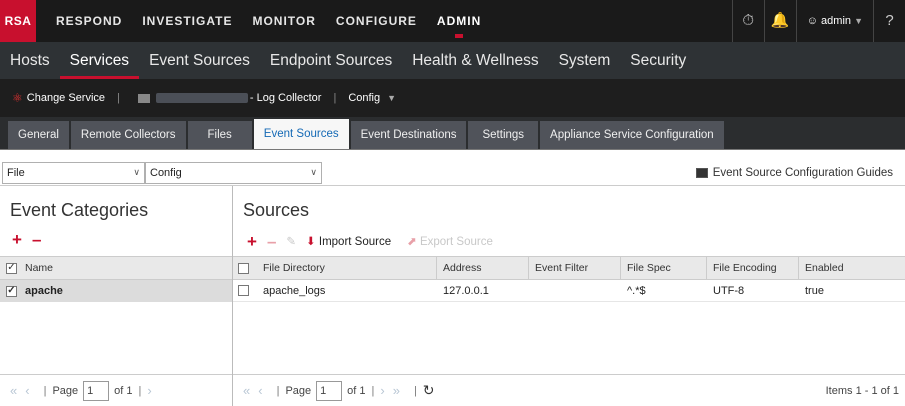  What do you see at coordinates (313, 172) in the screenshot?
I see `chevron-down-icon: ∨` at bounding box center [313, 172].